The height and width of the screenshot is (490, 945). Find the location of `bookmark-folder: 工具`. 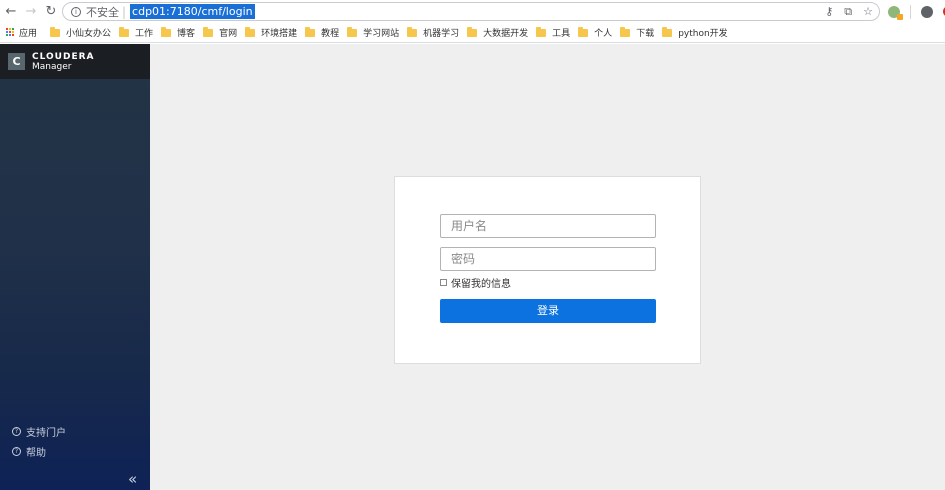

bookmark-folder: 工具 is located at coordinates (553, 32).